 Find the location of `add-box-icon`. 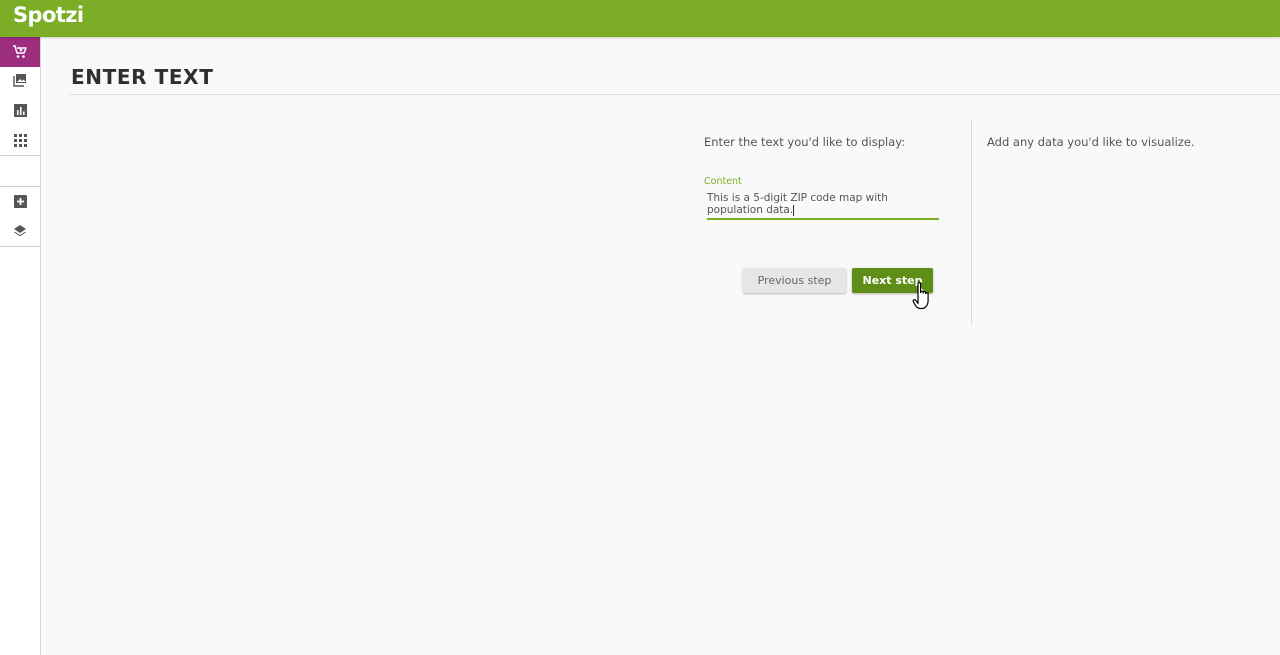

add-box-icon is located at coordinates (20, 201).